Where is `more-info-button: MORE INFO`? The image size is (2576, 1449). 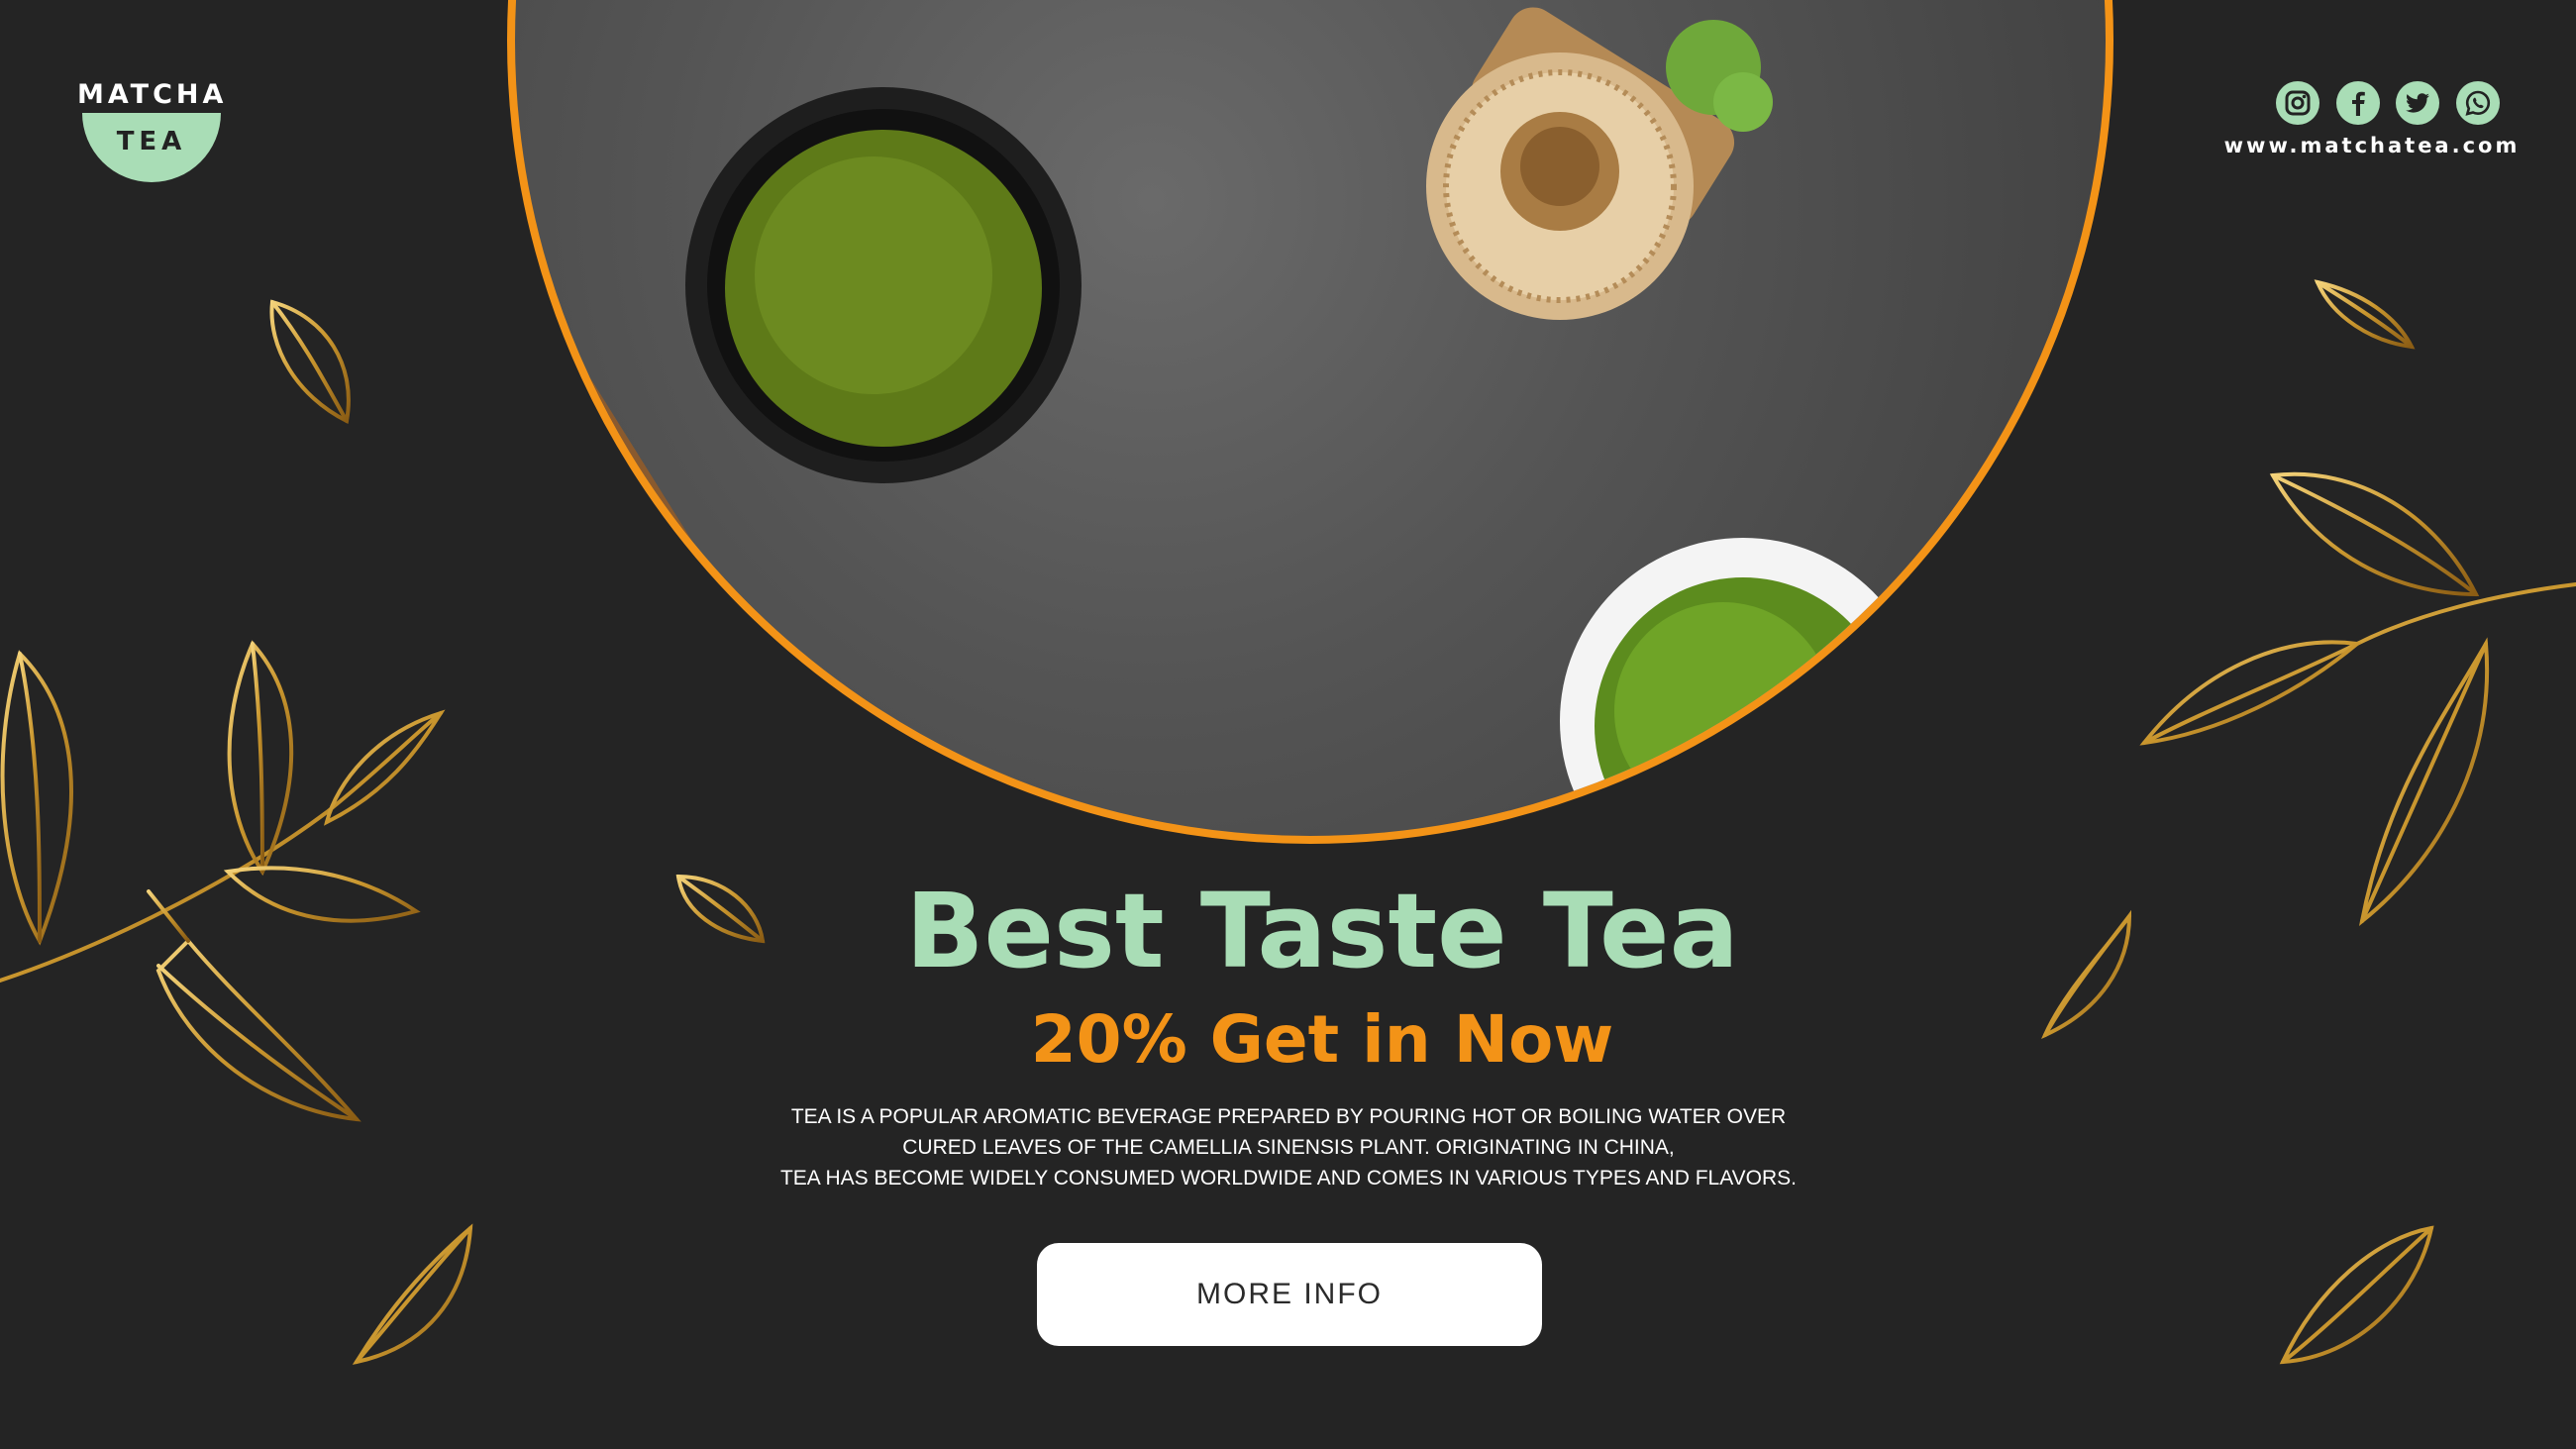
more-info-button: MORE INFO is located at coordinates (1289, 1294).